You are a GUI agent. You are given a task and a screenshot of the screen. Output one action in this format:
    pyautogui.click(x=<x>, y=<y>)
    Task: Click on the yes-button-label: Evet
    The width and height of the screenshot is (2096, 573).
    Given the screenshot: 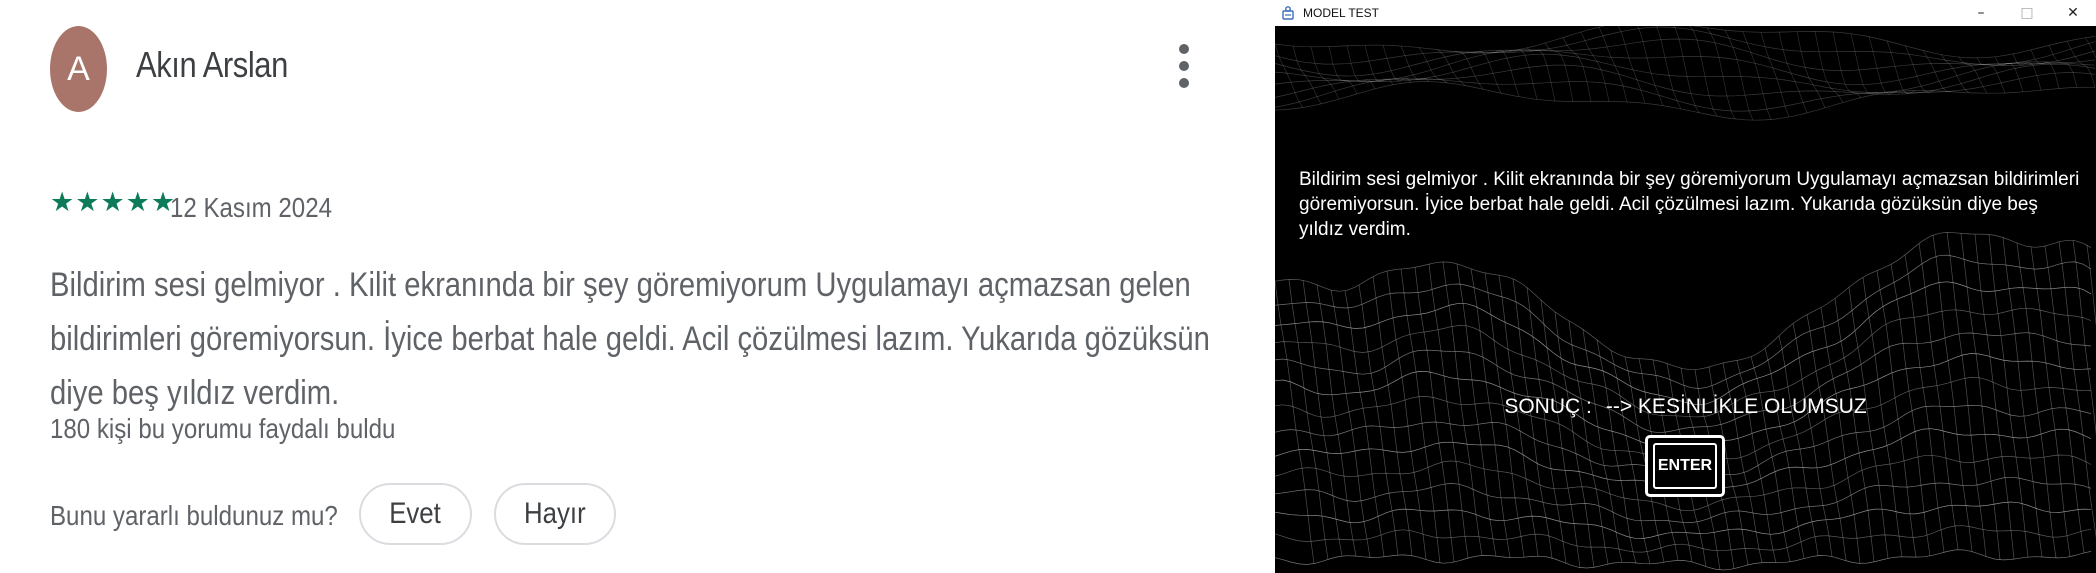 What is the action you would take?
    pyautogui.click(x=415, y=513)
    